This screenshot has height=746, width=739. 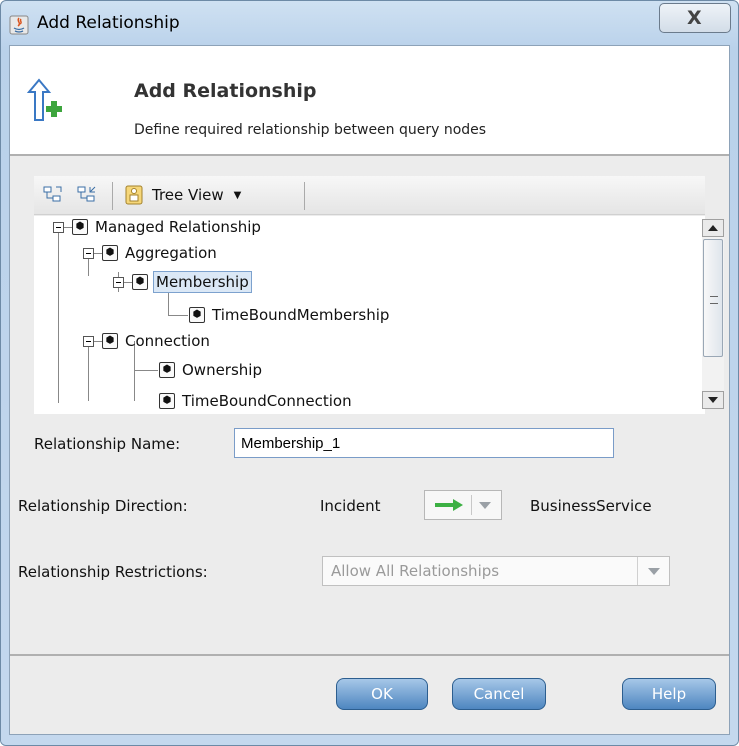 I want to click on relationship-direction-label: Relationship Direction:, so click(x=103, y=506).